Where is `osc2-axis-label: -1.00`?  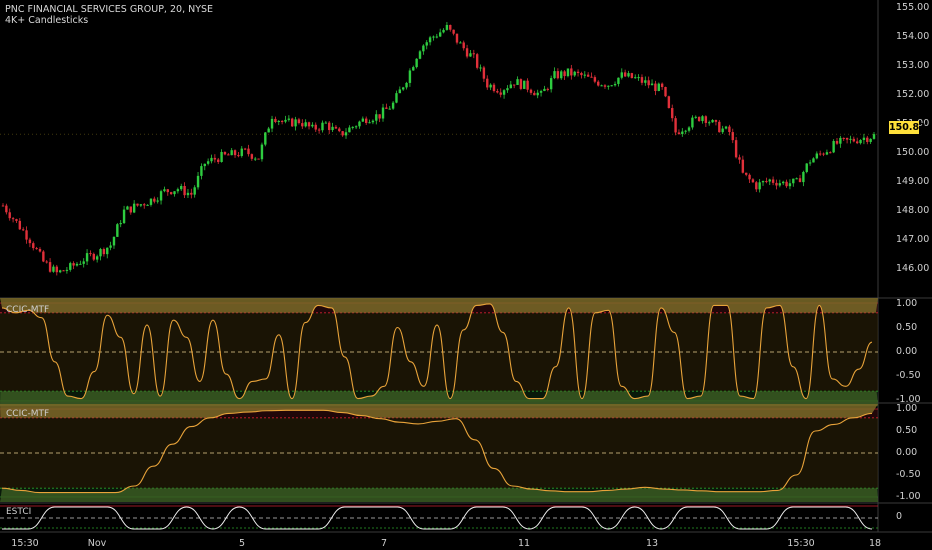 osc2-axis-label: -1.00 is located at coordinates (908, 496).